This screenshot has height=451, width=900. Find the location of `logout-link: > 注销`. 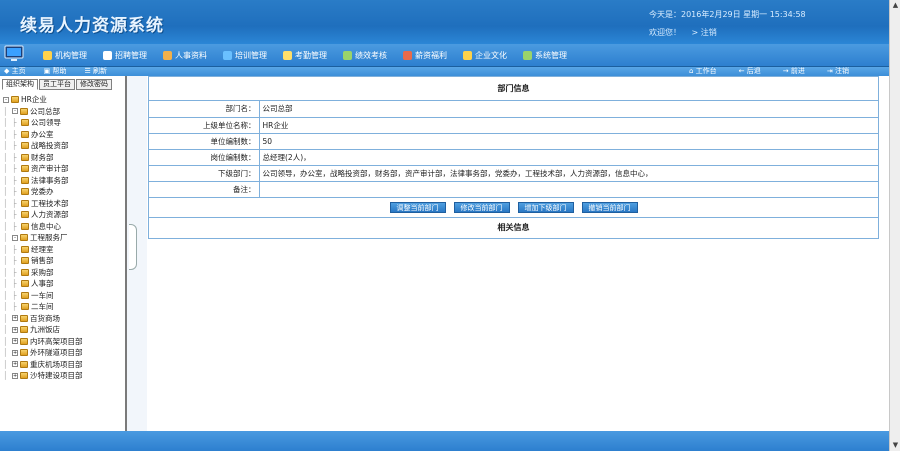

logout-link: > 注销 is located at coordinates (704, 32).